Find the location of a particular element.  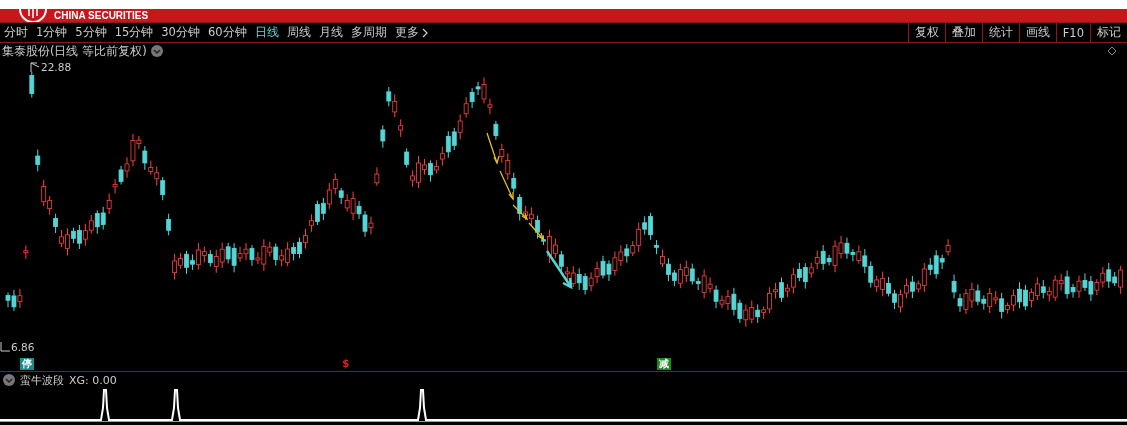

chart-title: 集泰股份(日线 等比前复权) is located at coordinates (74, 51).